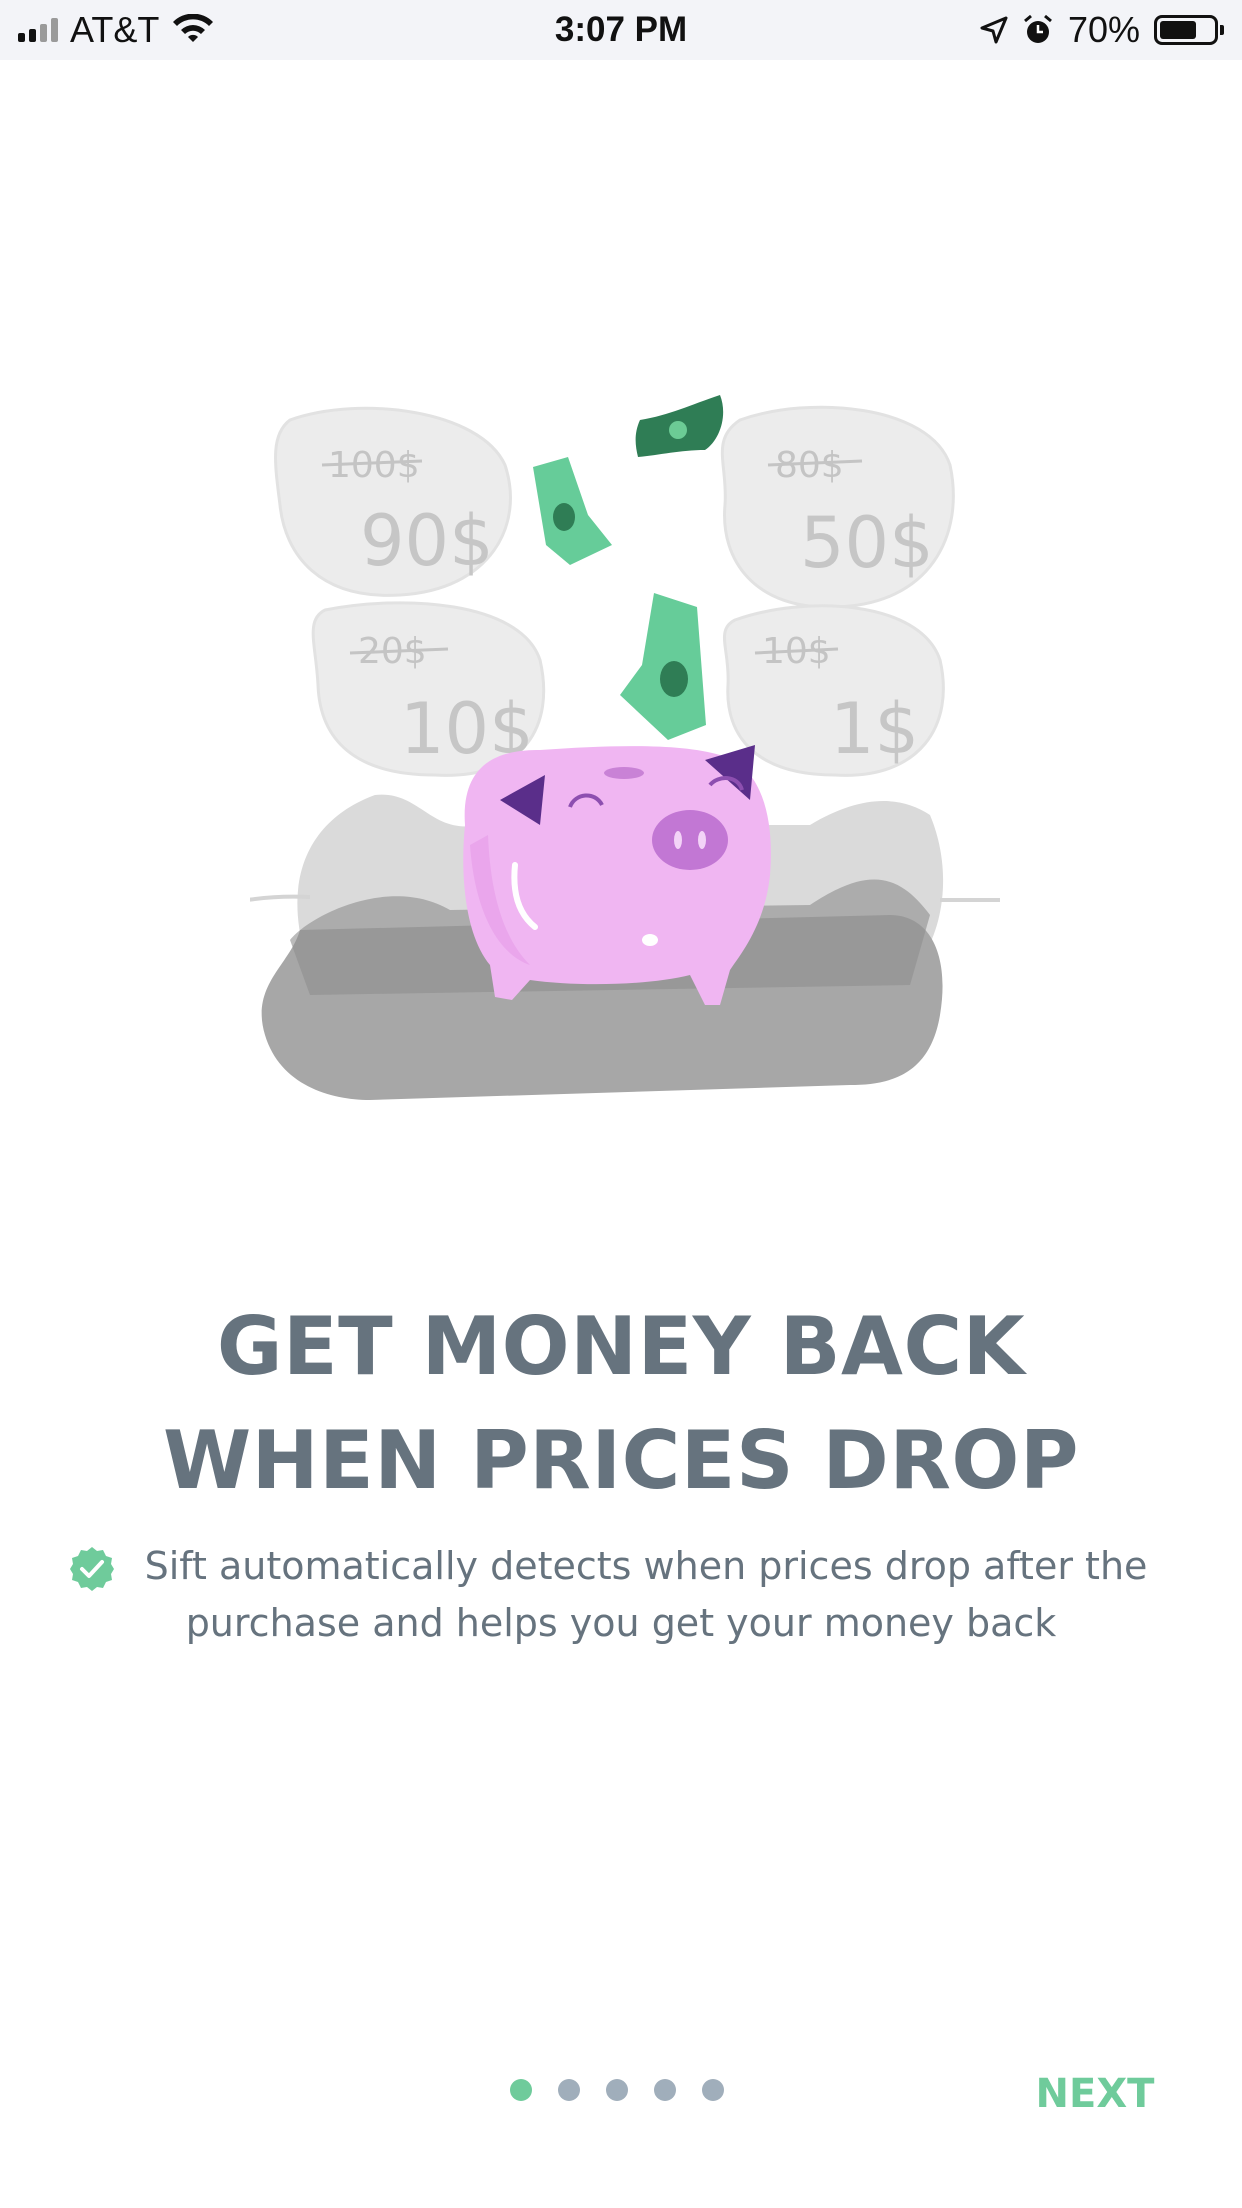  What do you see at coordinates (428, 689) in the screenshot?
I see `price-tag: 20$ 10$` at bounding box center [428, 689].